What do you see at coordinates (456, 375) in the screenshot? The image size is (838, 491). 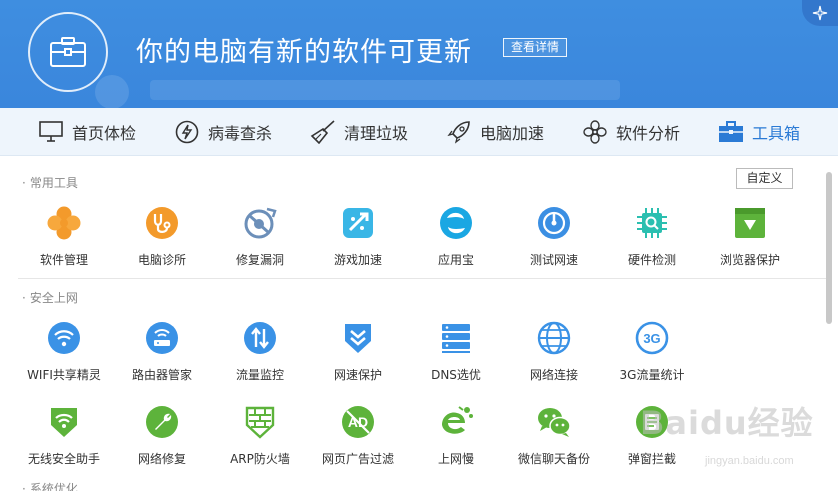 I see `tool-label: DNS选优` at bounding box center [456, 375].